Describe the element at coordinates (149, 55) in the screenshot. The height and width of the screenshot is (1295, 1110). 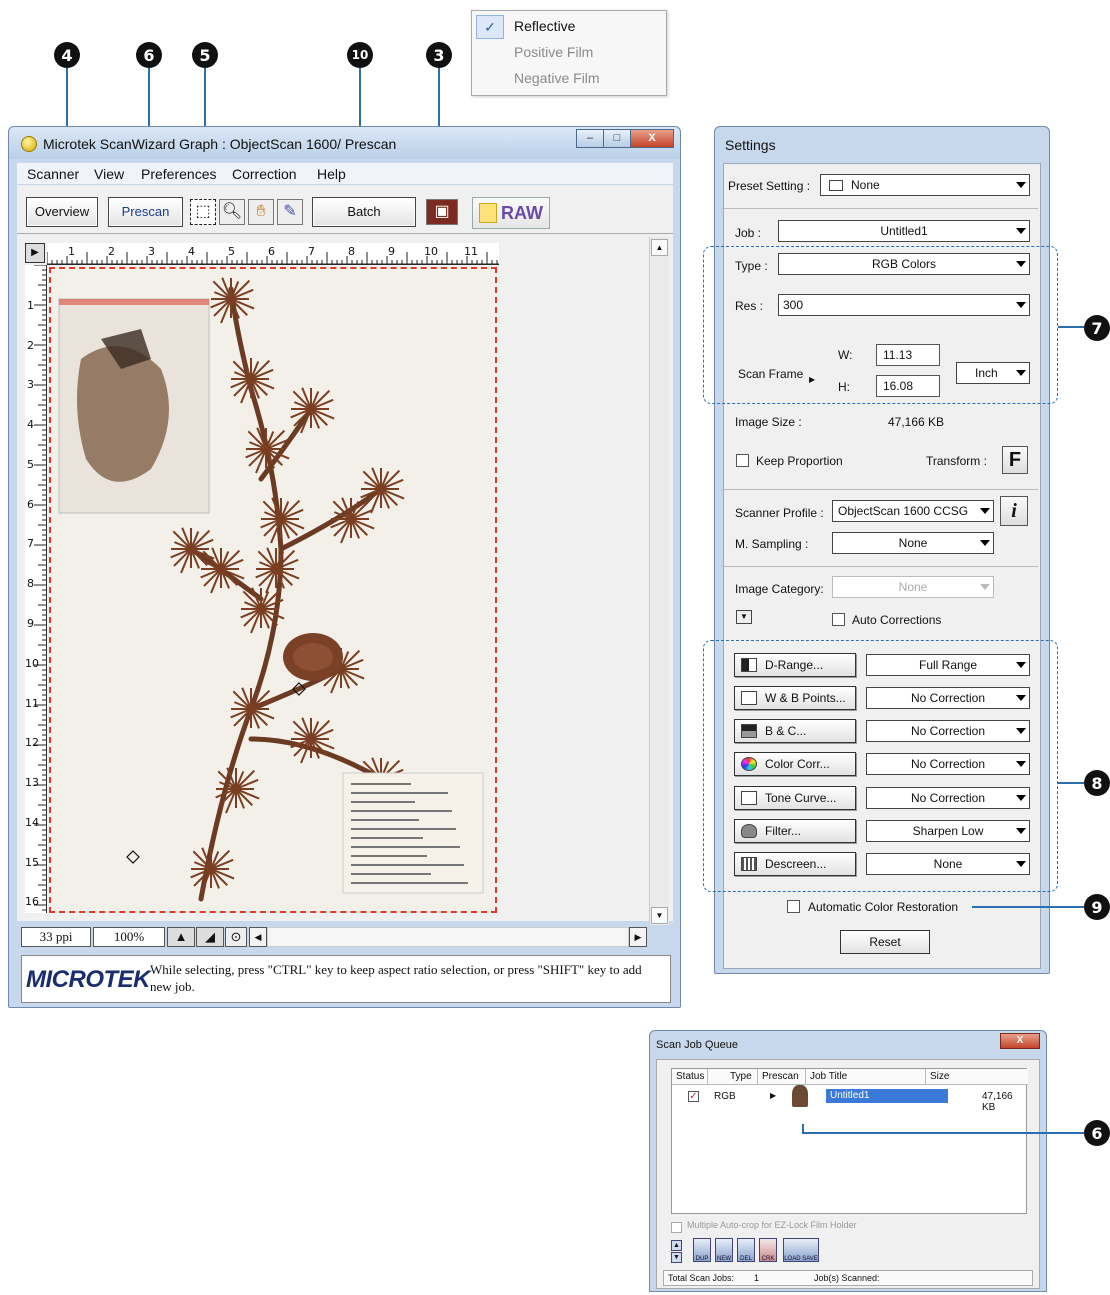
I see `callout-6: 6` at that location.